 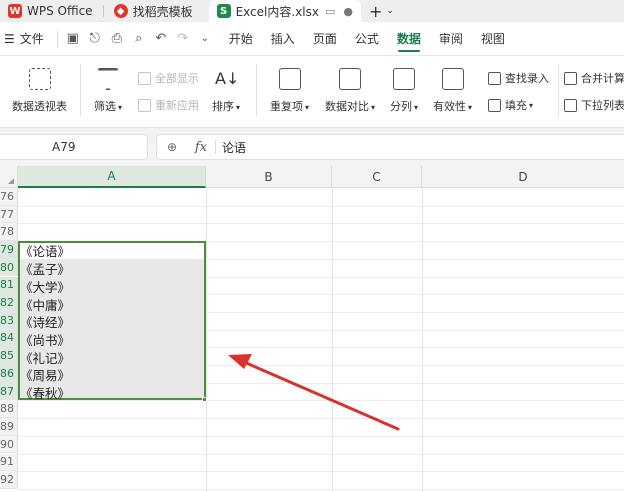 I want to click on find-entry-label: 查找录入, so click(x=527, y=78).